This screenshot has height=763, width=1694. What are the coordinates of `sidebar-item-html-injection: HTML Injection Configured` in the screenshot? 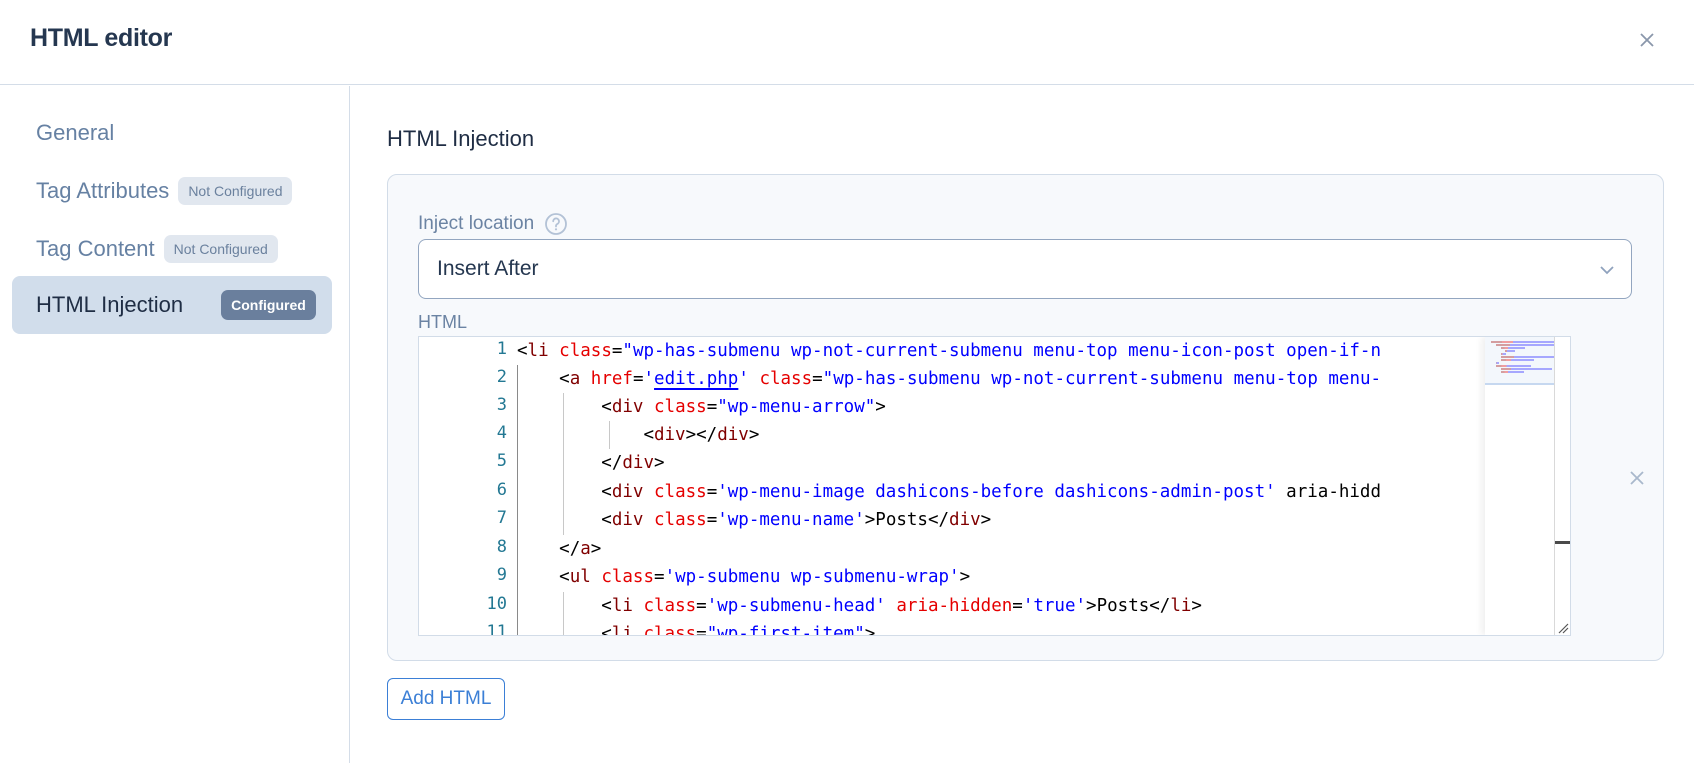 It's located at (172, 305).